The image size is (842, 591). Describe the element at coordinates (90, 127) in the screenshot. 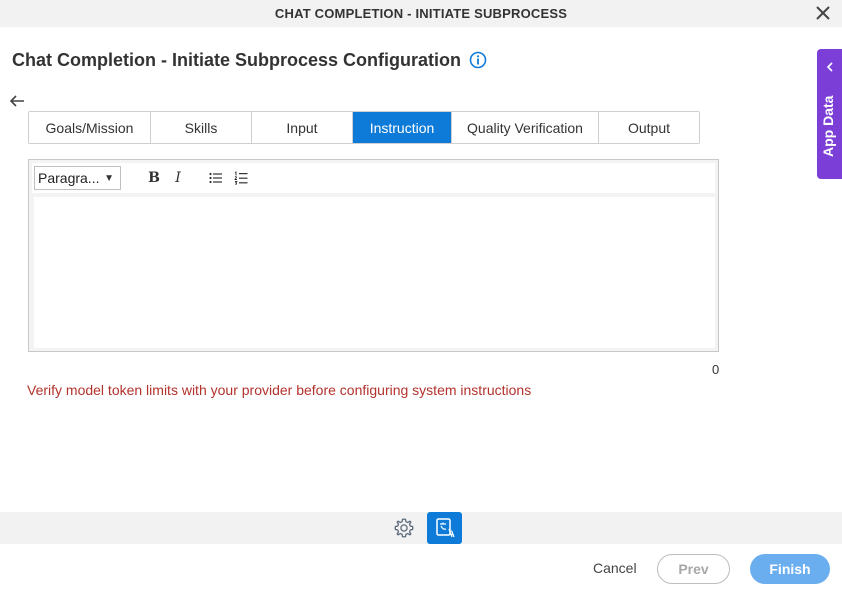

I see `tab-goals-mission: Goals/Mission` at that location.